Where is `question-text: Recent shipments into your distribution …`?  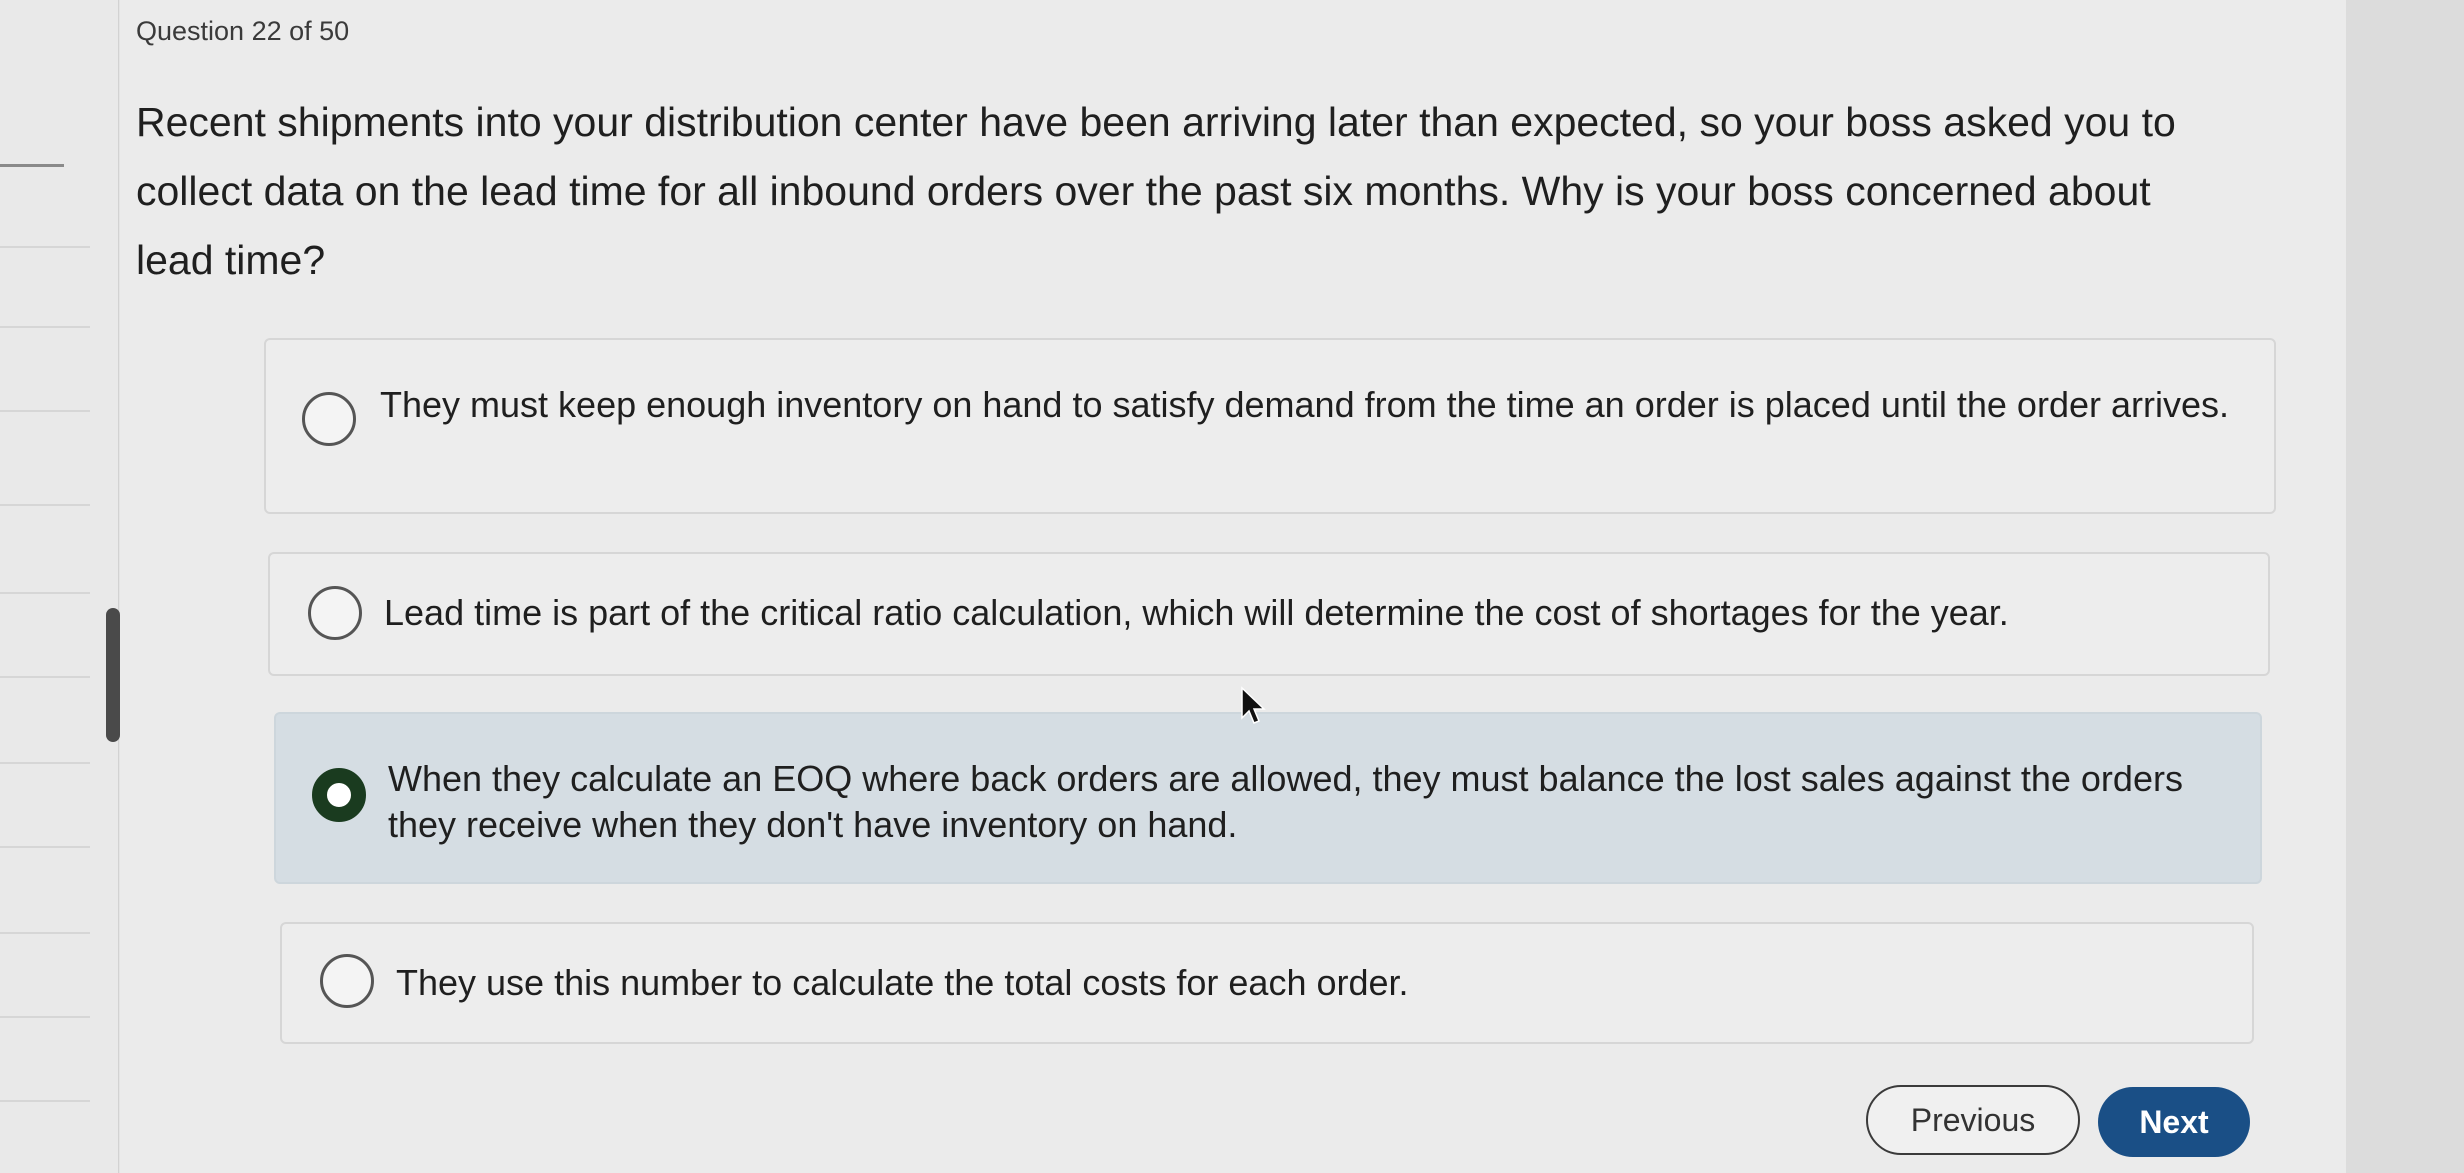 question-text: Recent shipments into your distribution … is located at coordinates (1156, 191).